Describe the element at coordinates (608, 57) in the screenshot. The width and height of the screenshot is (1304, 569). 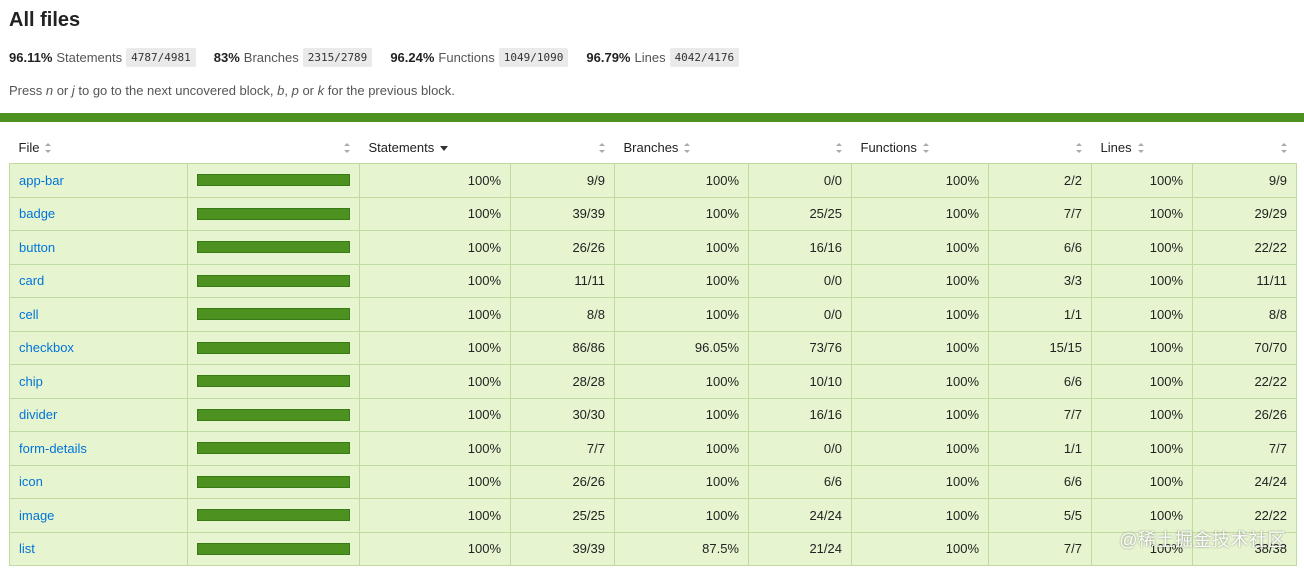
I see `summary-lines-pct: 96.79%` at that location.